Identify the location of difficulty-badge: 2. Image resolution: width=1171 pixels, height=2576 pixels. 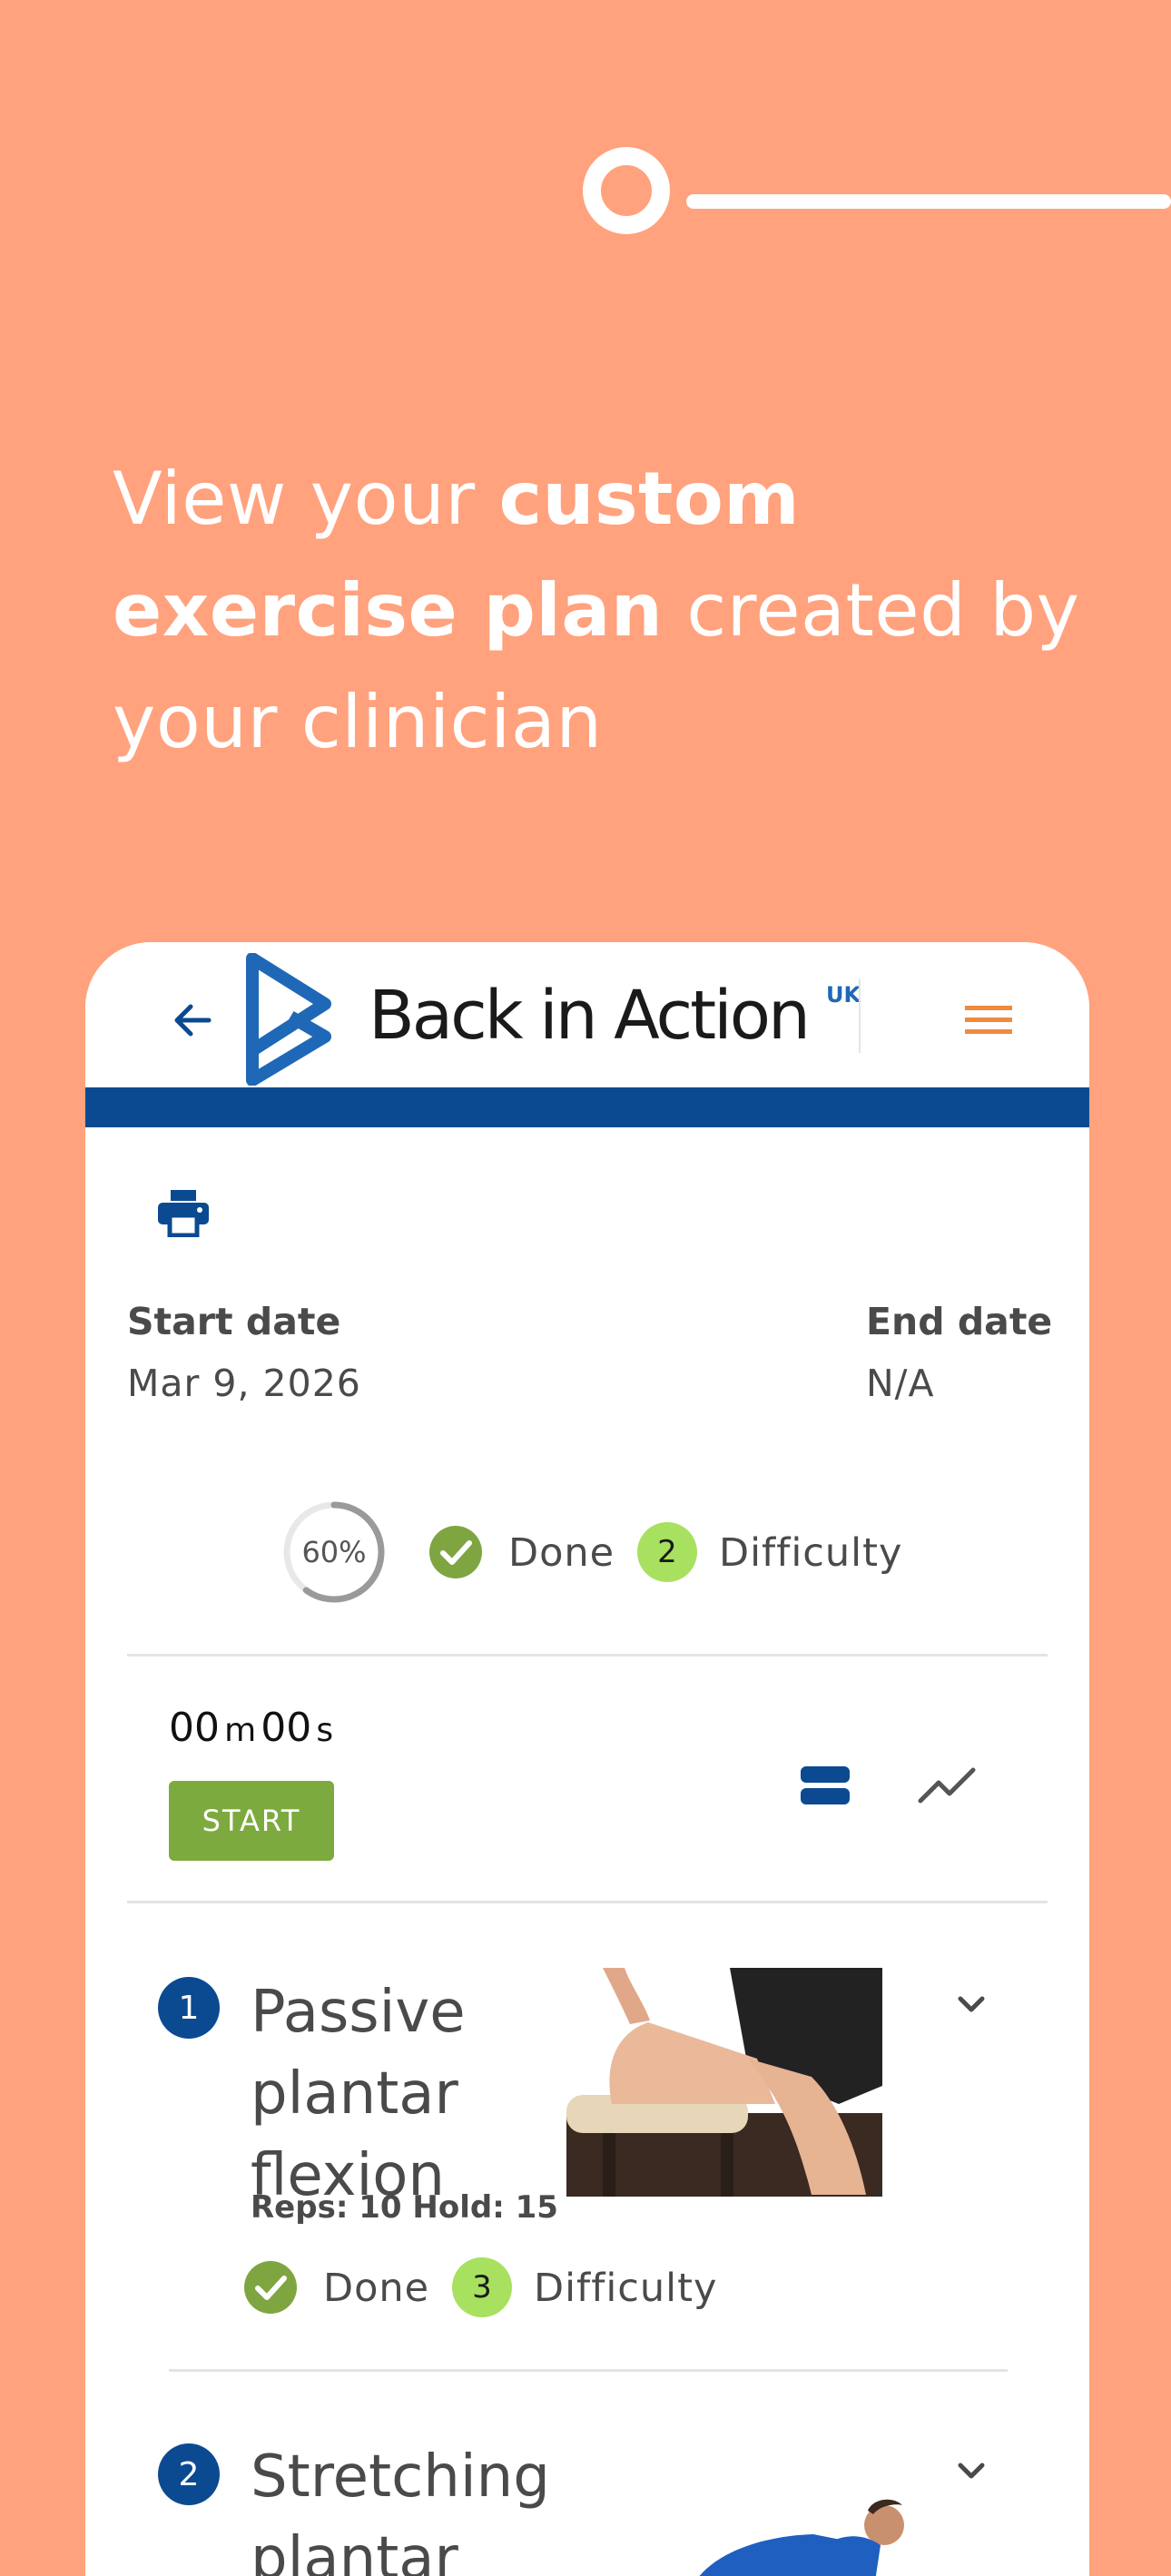
(667, 1552).